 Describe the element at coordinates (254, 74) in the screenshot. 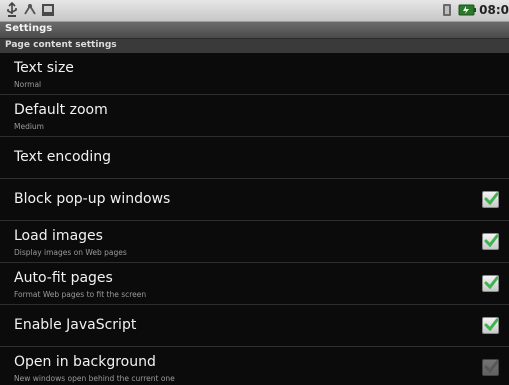

I see `setting-text-size: Text size Normal` at that location.